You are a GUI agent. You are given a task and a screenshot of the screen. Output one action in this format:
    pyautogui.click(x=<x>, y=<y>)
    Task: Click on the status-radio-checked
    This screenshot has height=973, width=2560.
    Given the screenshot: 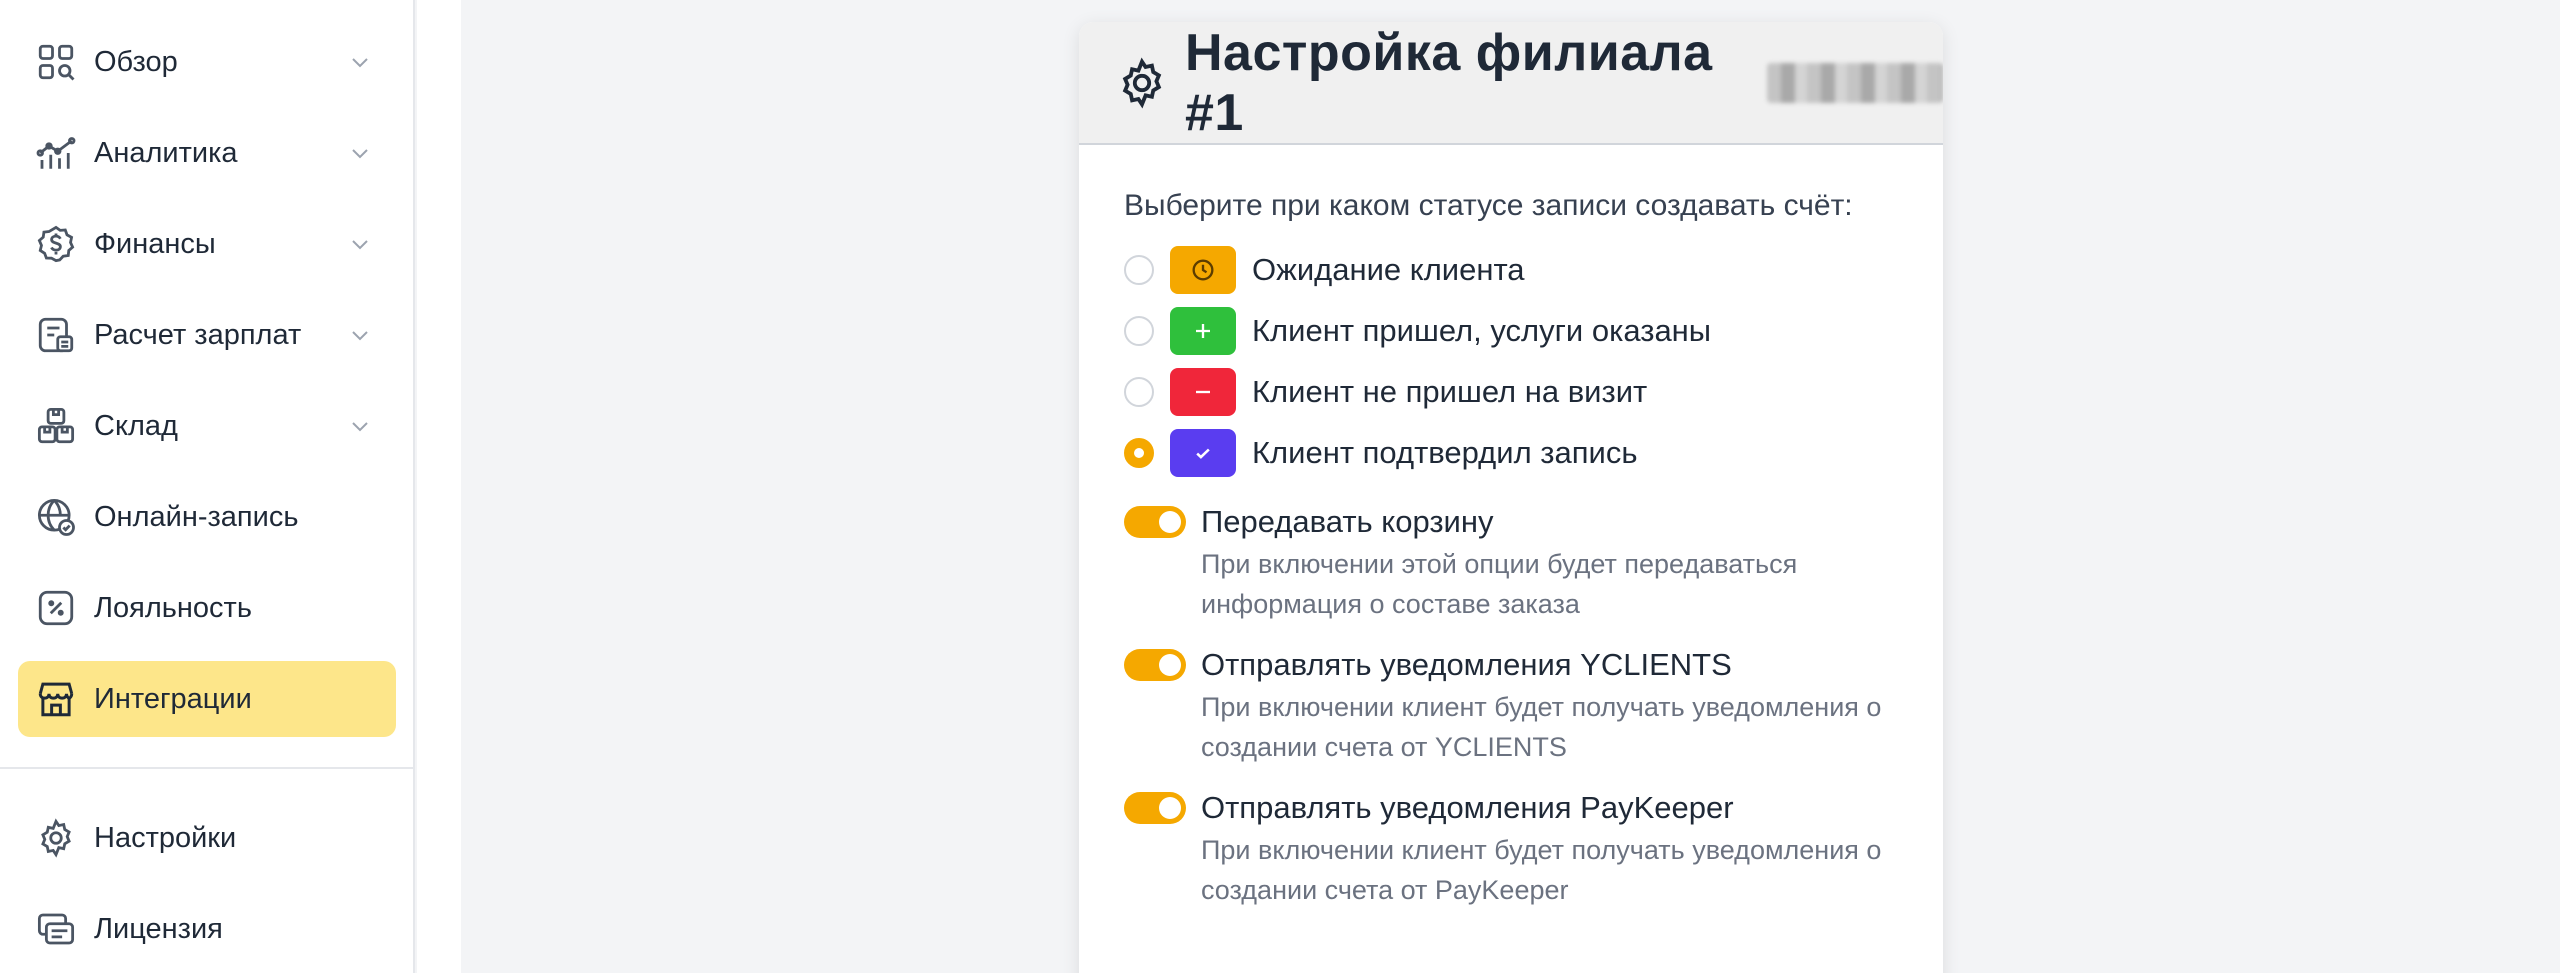 What is the action you would take?
    pyautogui.click(x=1139, y=452)
    